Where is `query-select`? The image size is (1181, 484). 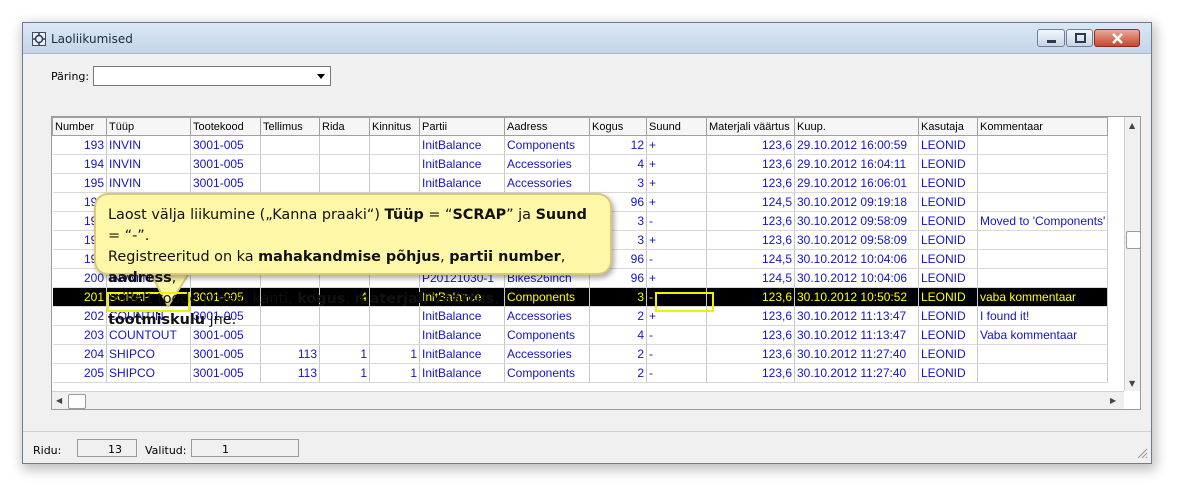
query-select is located at coordinates (212, 76).